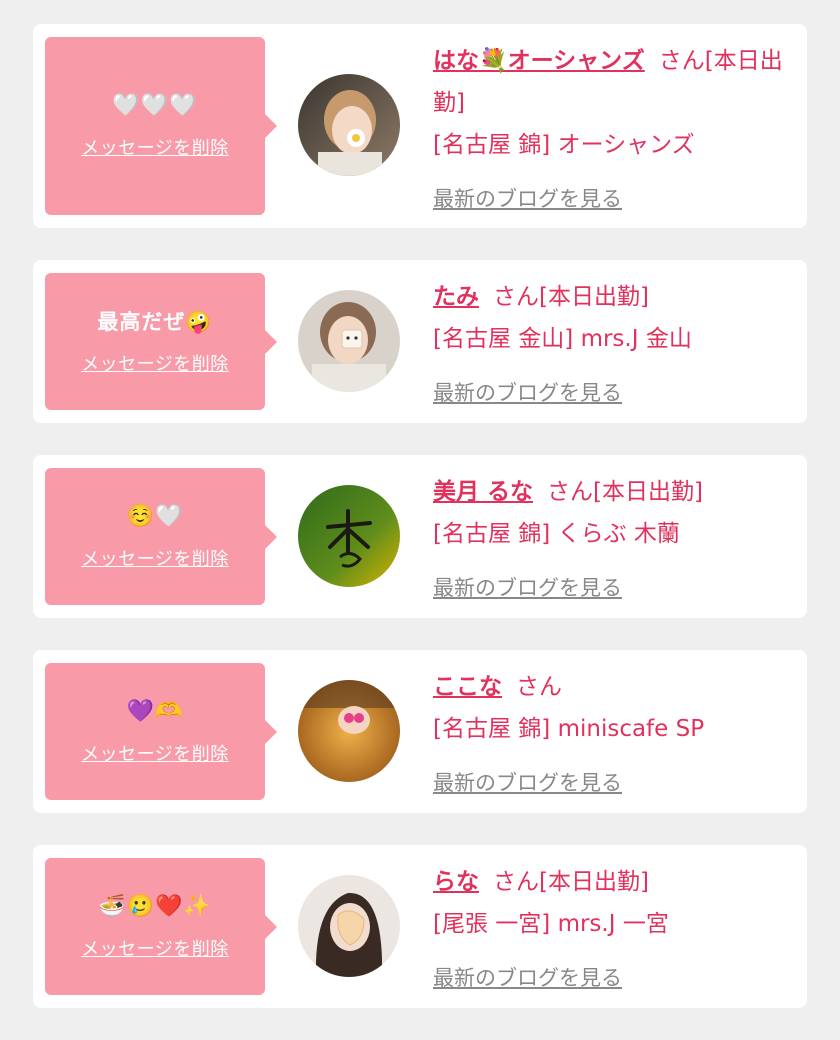 This screenshot has width=840, height=1040. What do you see at coordinates (467, 687) in the screenshot?
I see `cast-name-link: ここな` at bounding box center [467, 687].